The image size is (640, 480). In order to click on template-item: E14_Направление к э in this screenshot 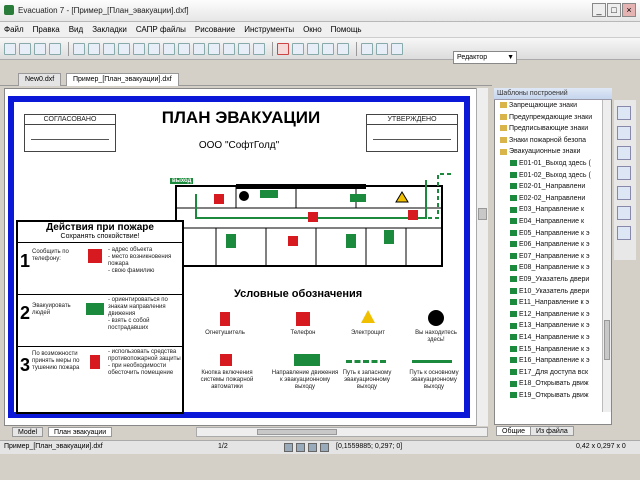, I will do `click(550, 337)`.